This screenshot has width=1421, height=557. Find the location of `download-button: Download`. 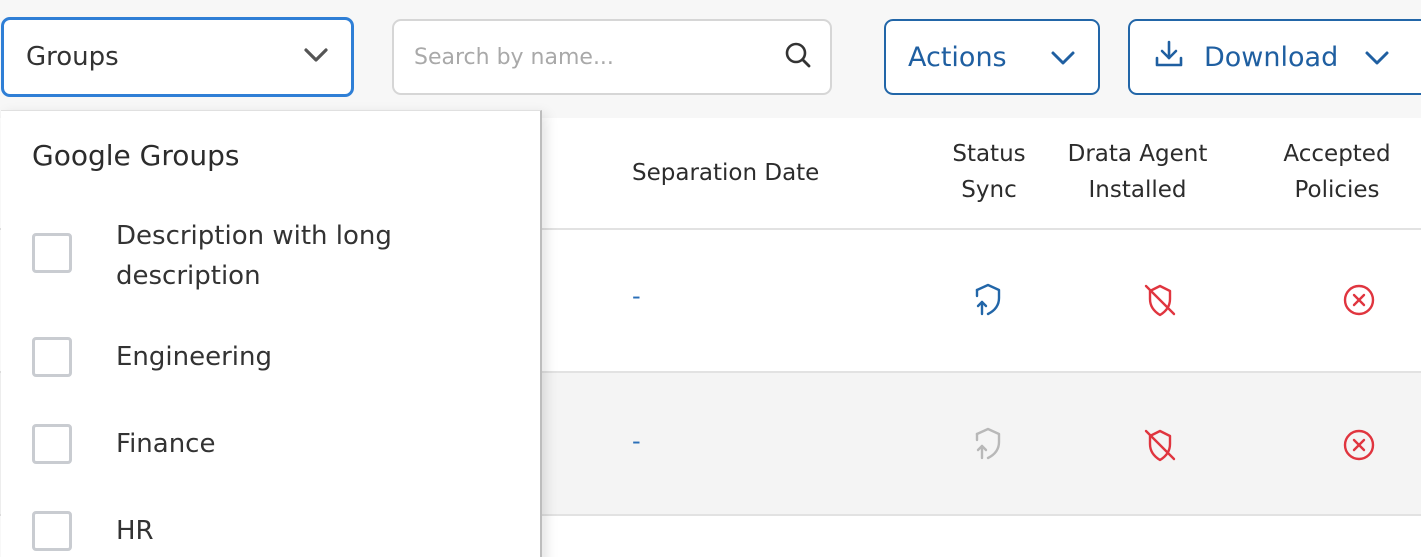

download-button: Download is located at coordinates (1274, 57).